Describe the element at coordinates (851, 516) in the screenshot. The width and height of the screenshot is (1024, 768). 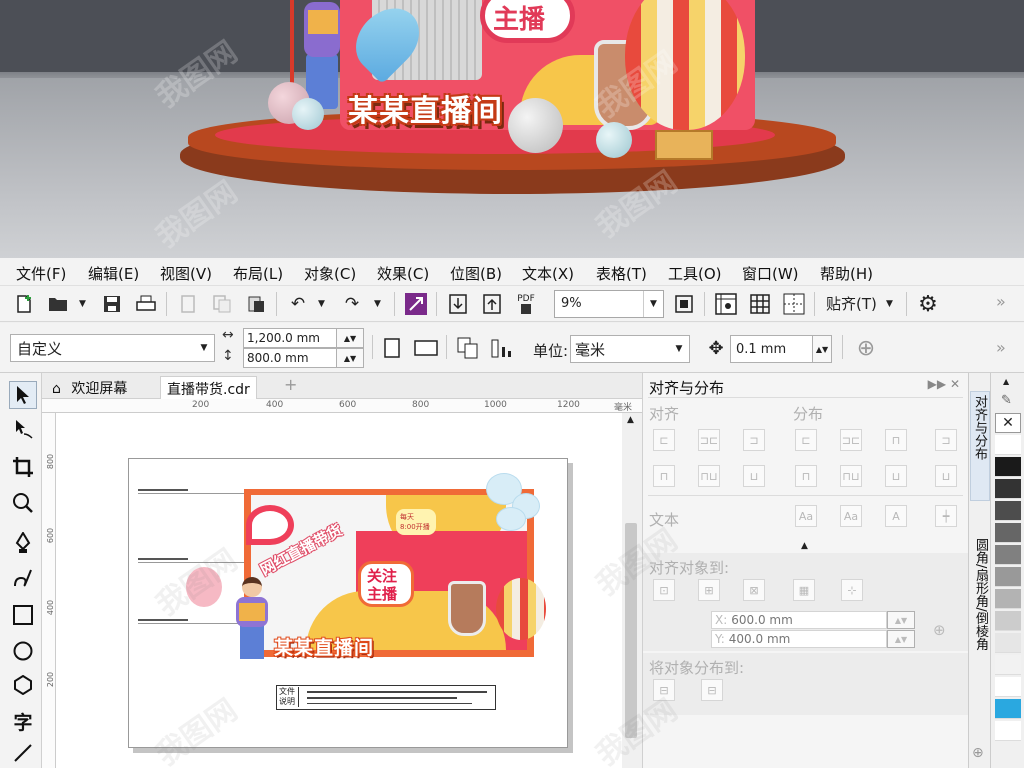
I see `text-last-line-baseline-icon: Aa` at that location.